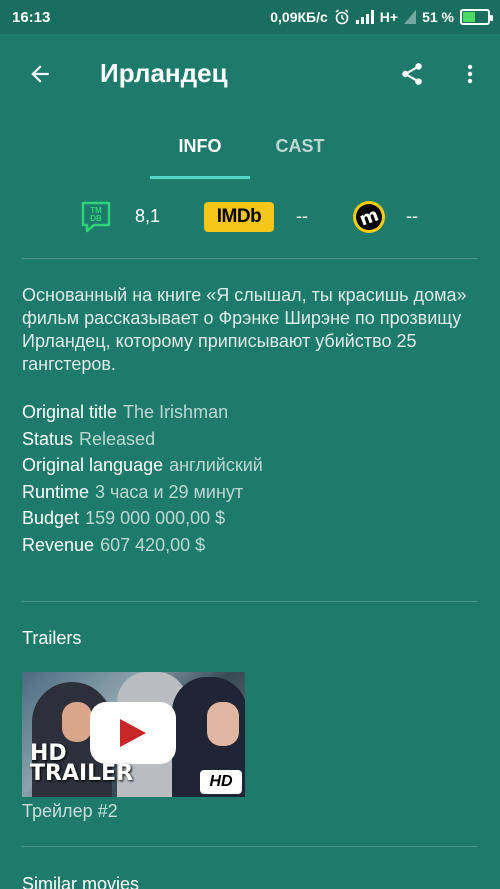 The image size is (500, 889). I want to click on network-type: H+, so click(389, 17).